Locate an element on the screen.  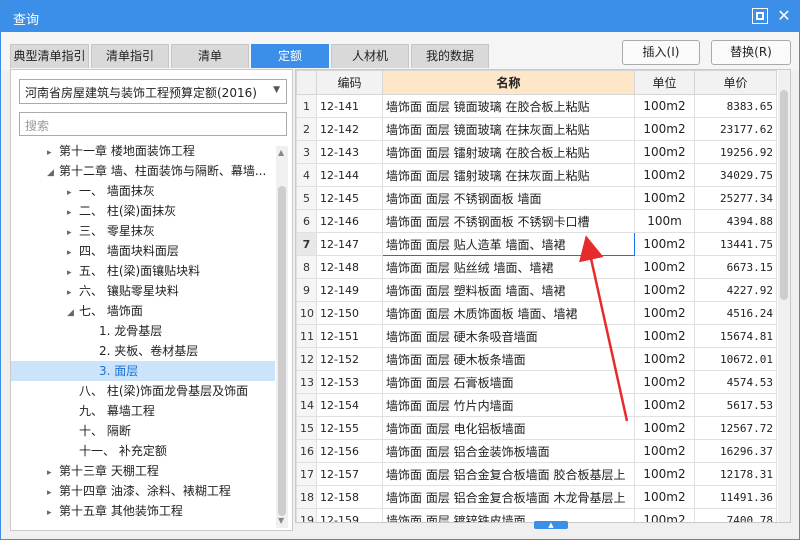
row-index: 16 is located at coordinates (306, 451).